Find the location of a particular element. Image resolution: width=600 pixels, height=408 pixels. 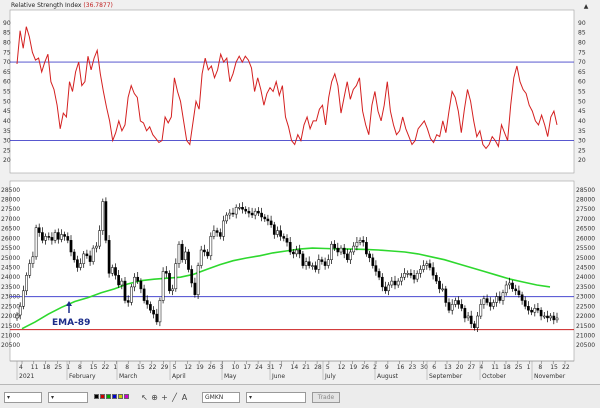

rsi-tick-label-left: 40 is located at coordinates (7, 121).